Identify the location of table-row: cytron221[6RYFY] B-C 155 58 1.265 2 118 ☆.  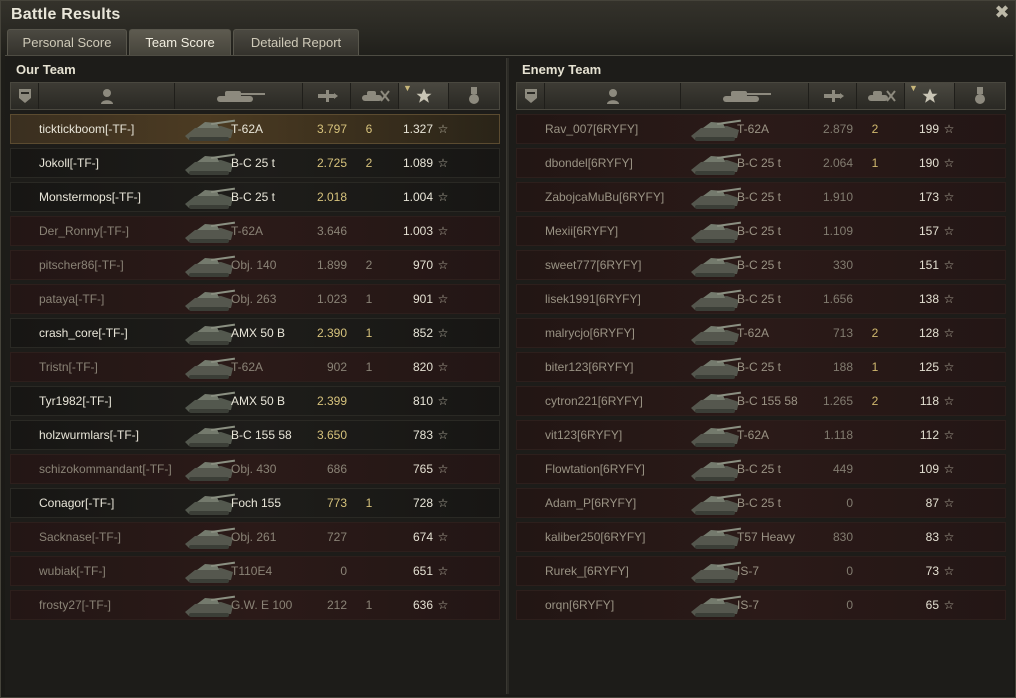
(761, 401).